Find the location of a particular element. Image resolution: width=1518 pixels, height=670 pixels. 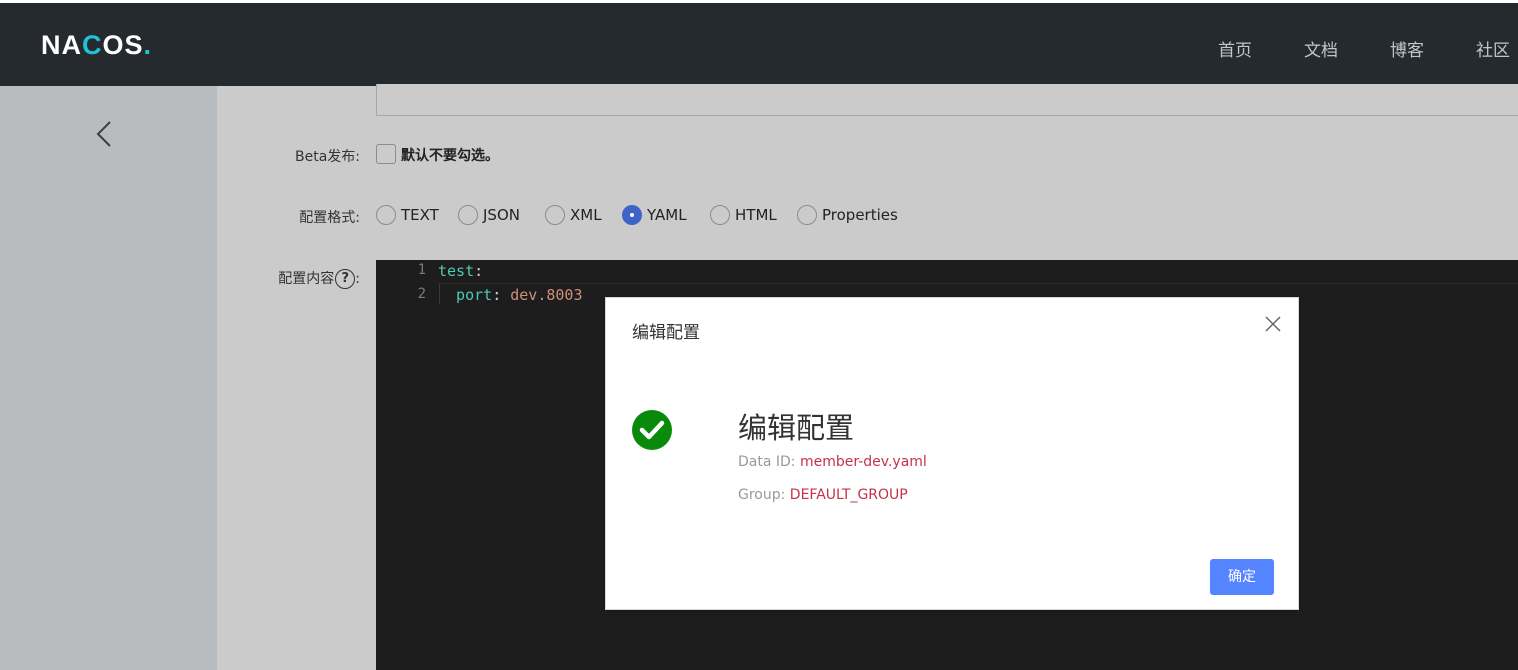

data-id-value: member-dev.yaml is located at coordinates (863, 462).